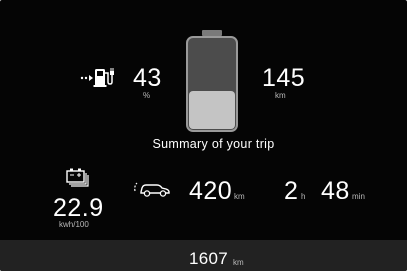 The width and height of the screenshot is (407, 271). I want to click on efficiency-unit: kwh/100, so click(74, 224).